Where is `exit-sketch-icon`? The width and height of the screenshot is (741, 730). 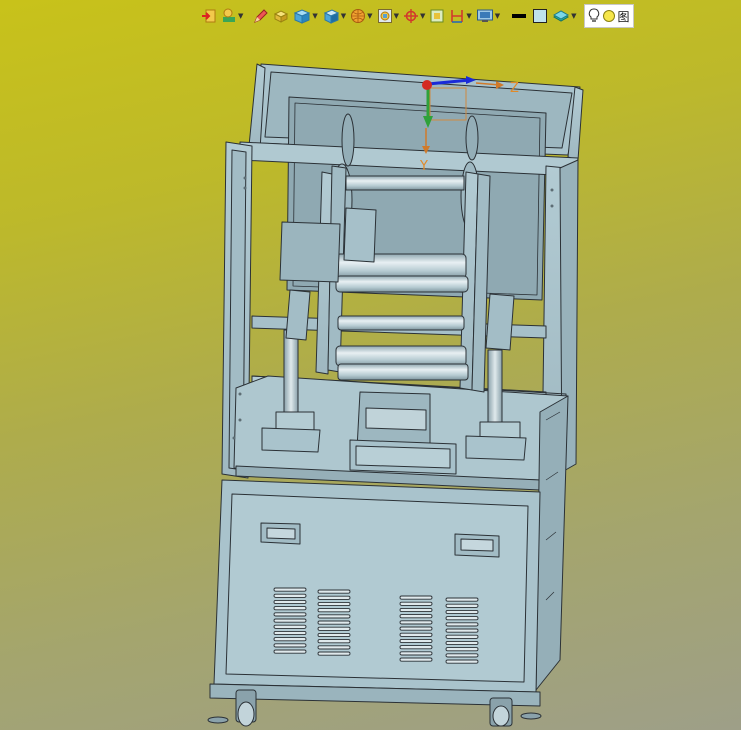 exit-sketch-icon is located at coordinates (209, 16).